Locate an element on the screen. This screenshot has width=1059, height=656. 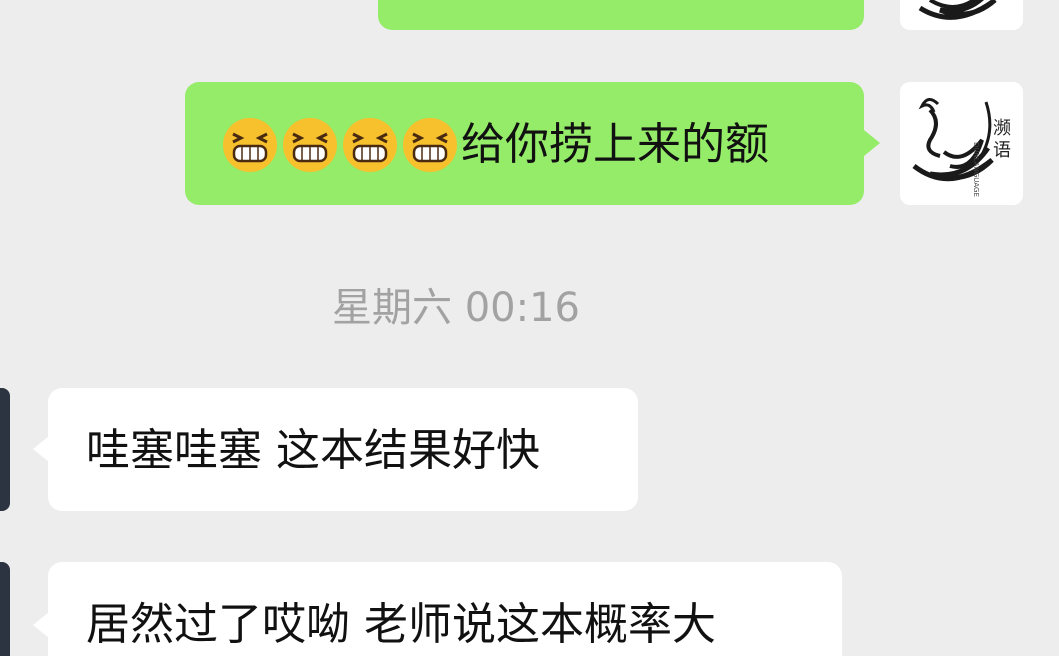
swirl-logo-icon is located at coordinates (957, 10).